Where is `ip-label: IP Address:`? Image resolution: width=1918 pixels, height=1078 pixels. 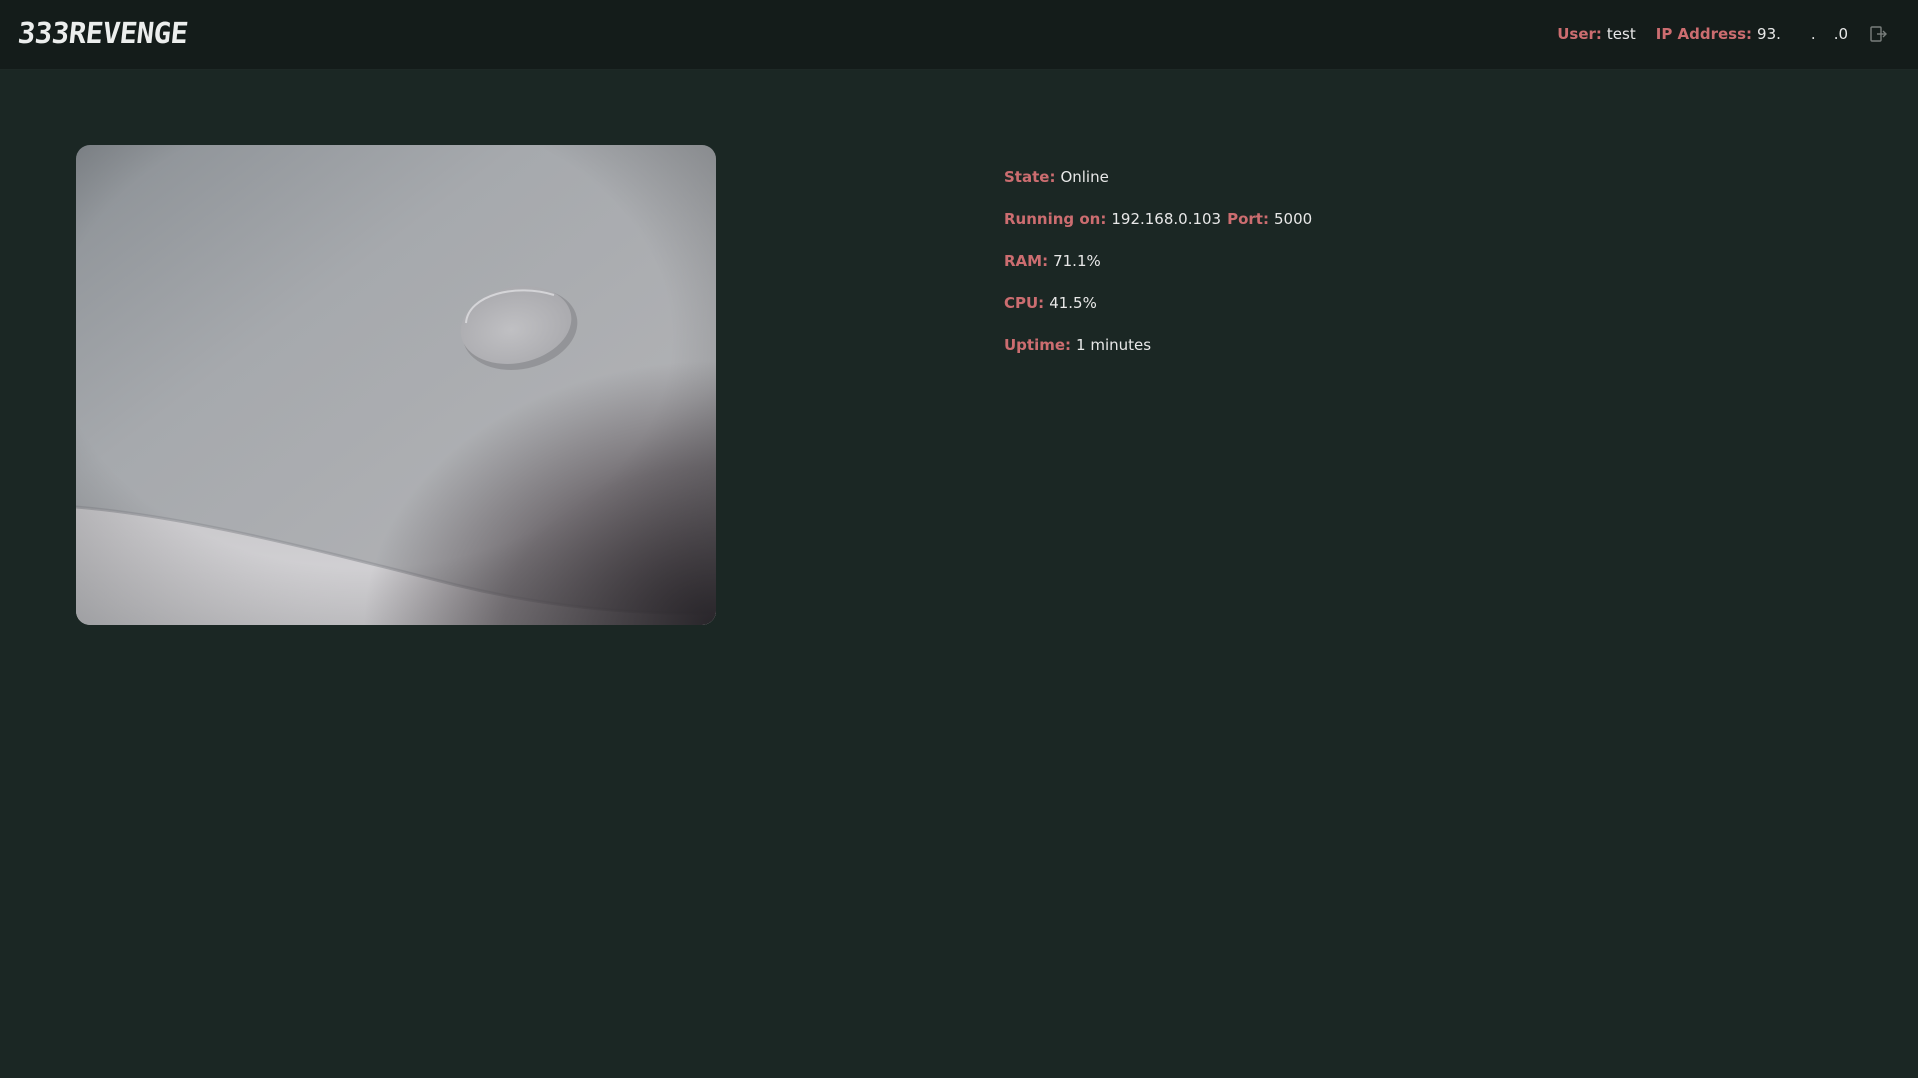
ip-label: IP Address: is located at coordinates (1704, 34).